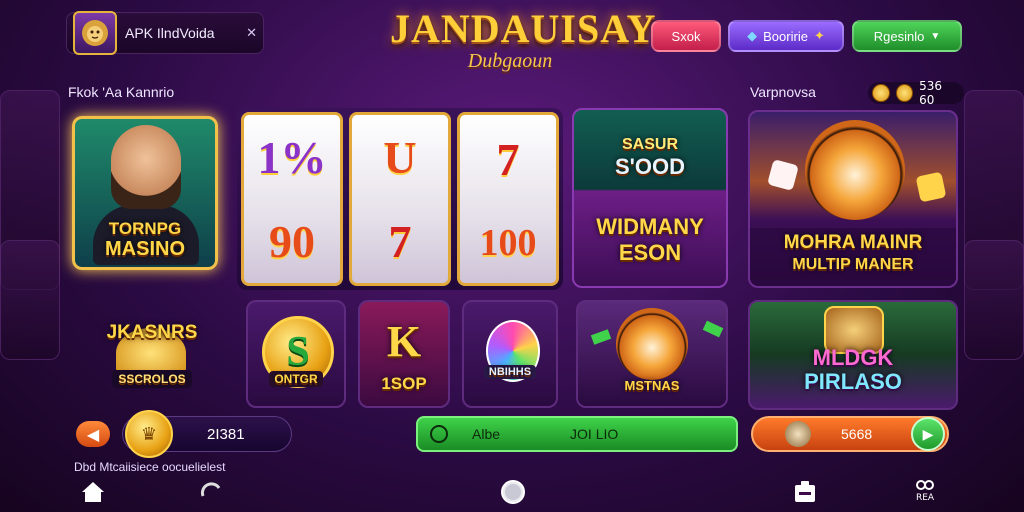  Describe the element at coordinates (857, 434) in the screenshot. I see `play-value: 5668` at that location.